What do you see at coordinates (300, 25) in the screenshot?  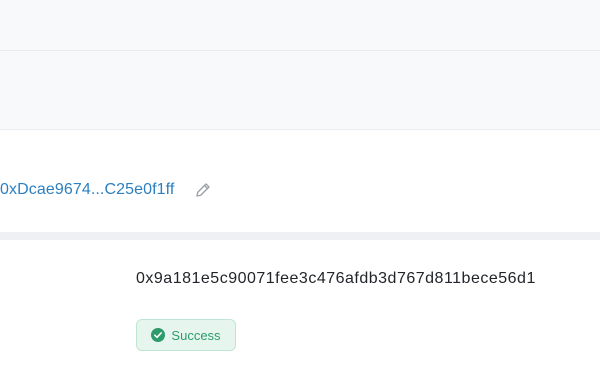 I see `top-header-bar` at bounding box center [300, 25].